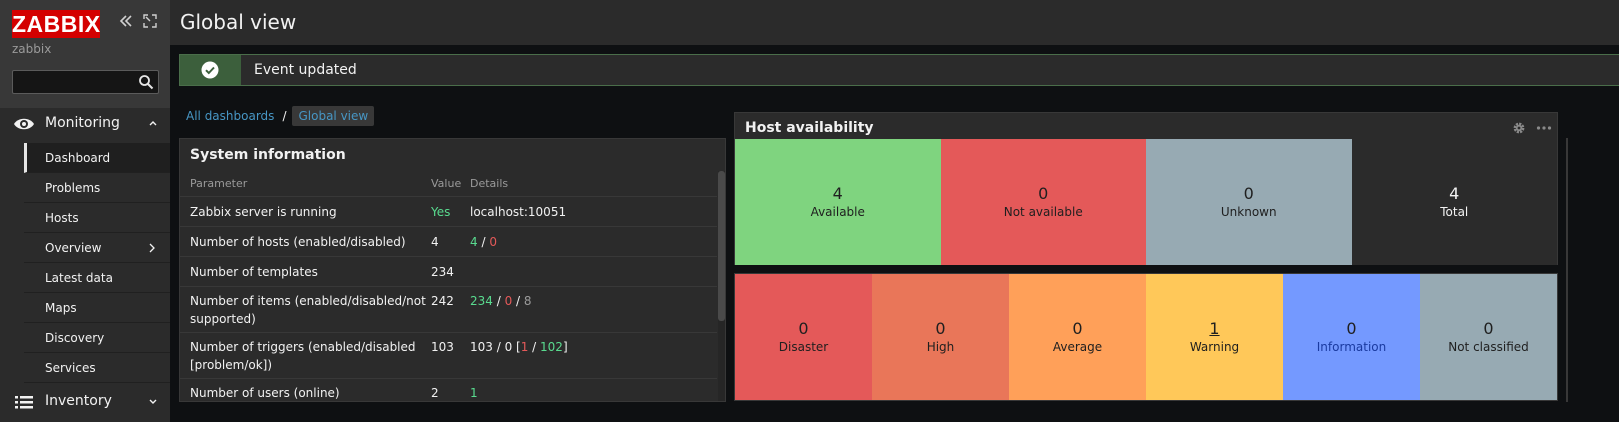  Describe the element at coordinates (223, 319) in the screenshot. I see `row-parameter-line2: supported)` at that location.